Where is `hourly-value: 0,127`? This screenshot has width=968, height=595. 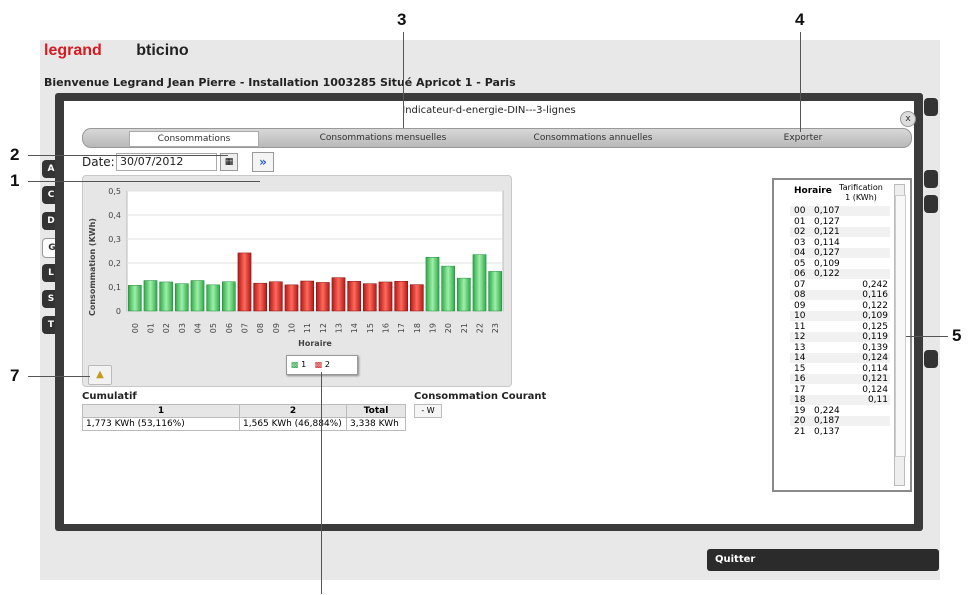 hourly-value: 0,127 is located at coordinates (827, 221).